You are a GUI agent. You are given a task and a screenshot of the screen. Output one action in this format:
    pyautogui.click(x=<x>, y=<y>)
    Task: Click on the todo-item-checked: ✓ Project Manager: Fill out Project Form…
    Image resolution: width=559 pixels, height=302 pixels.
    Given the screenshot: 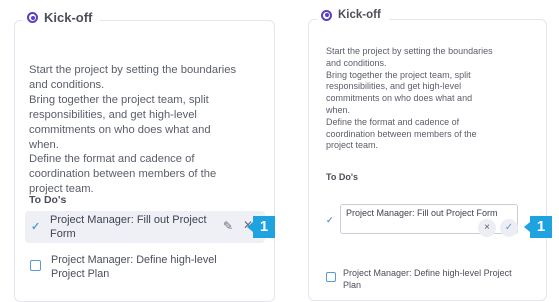 What is the action you would take?
    pyautogui.click(x=145, y=227)
    